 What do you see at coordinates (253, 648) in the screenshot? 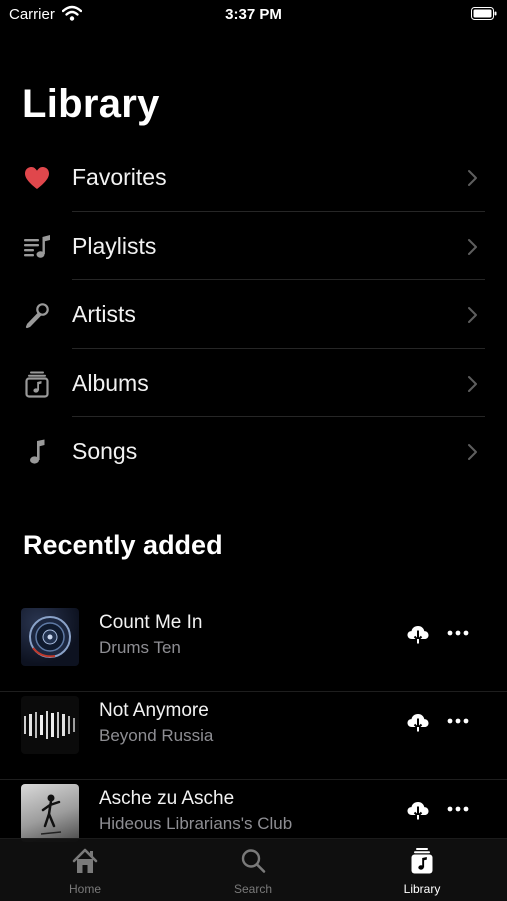
I see `track-row: Count Me In Drums Ten` at bounding box center [253, 648].